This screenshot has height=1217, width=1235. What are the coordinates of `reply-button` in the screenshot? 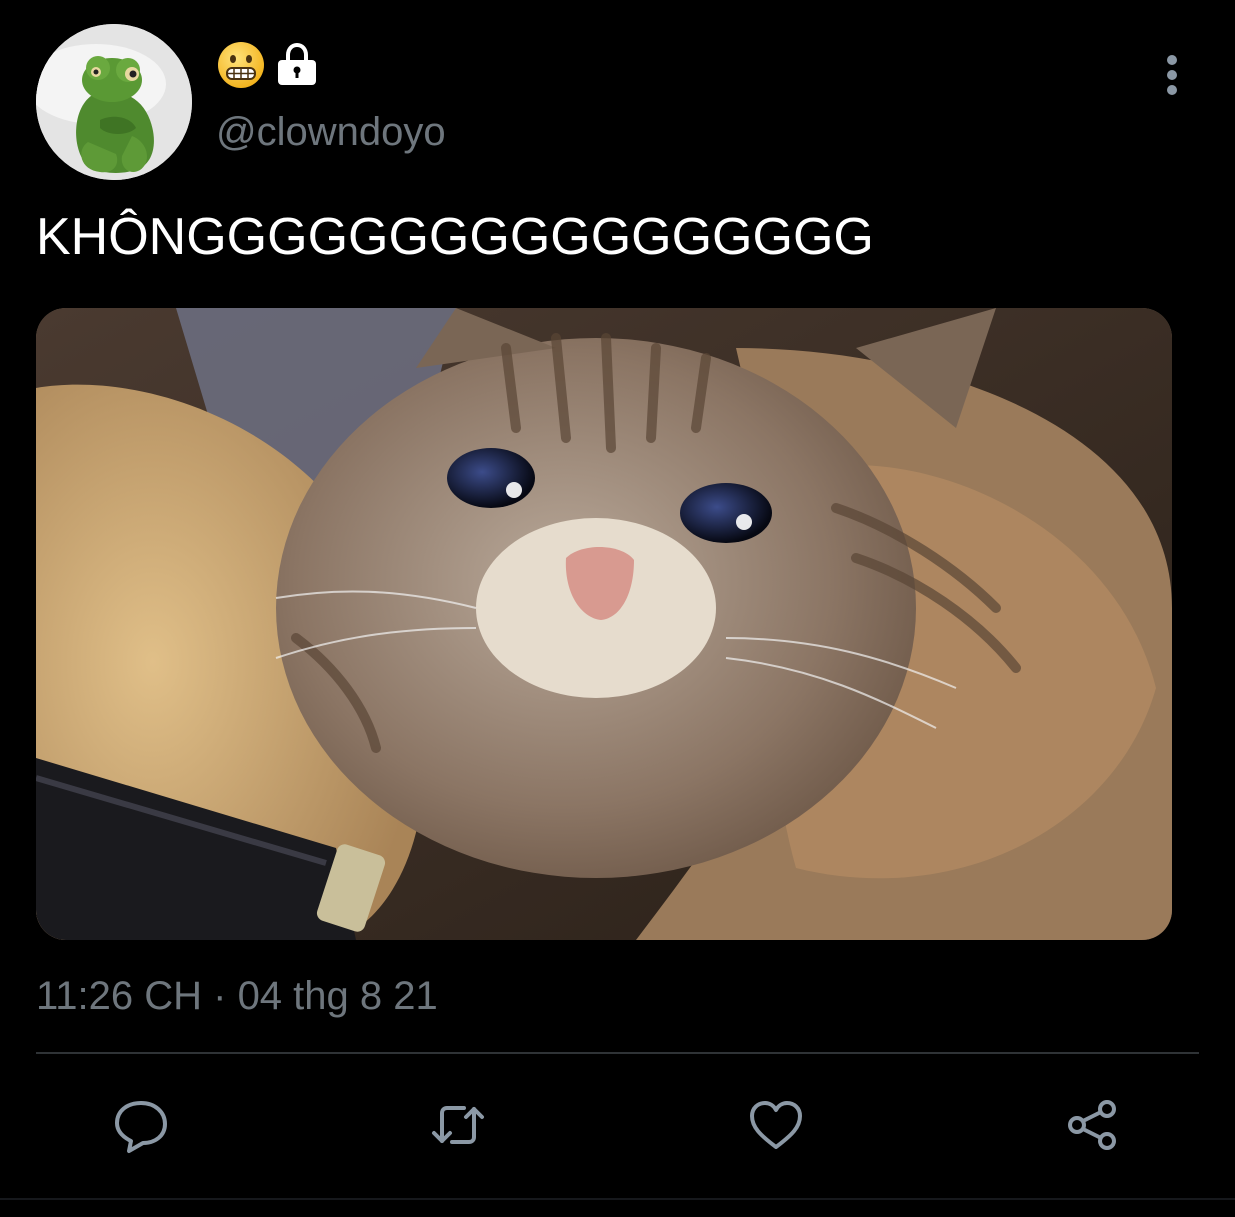 It's located at (141, 1125).